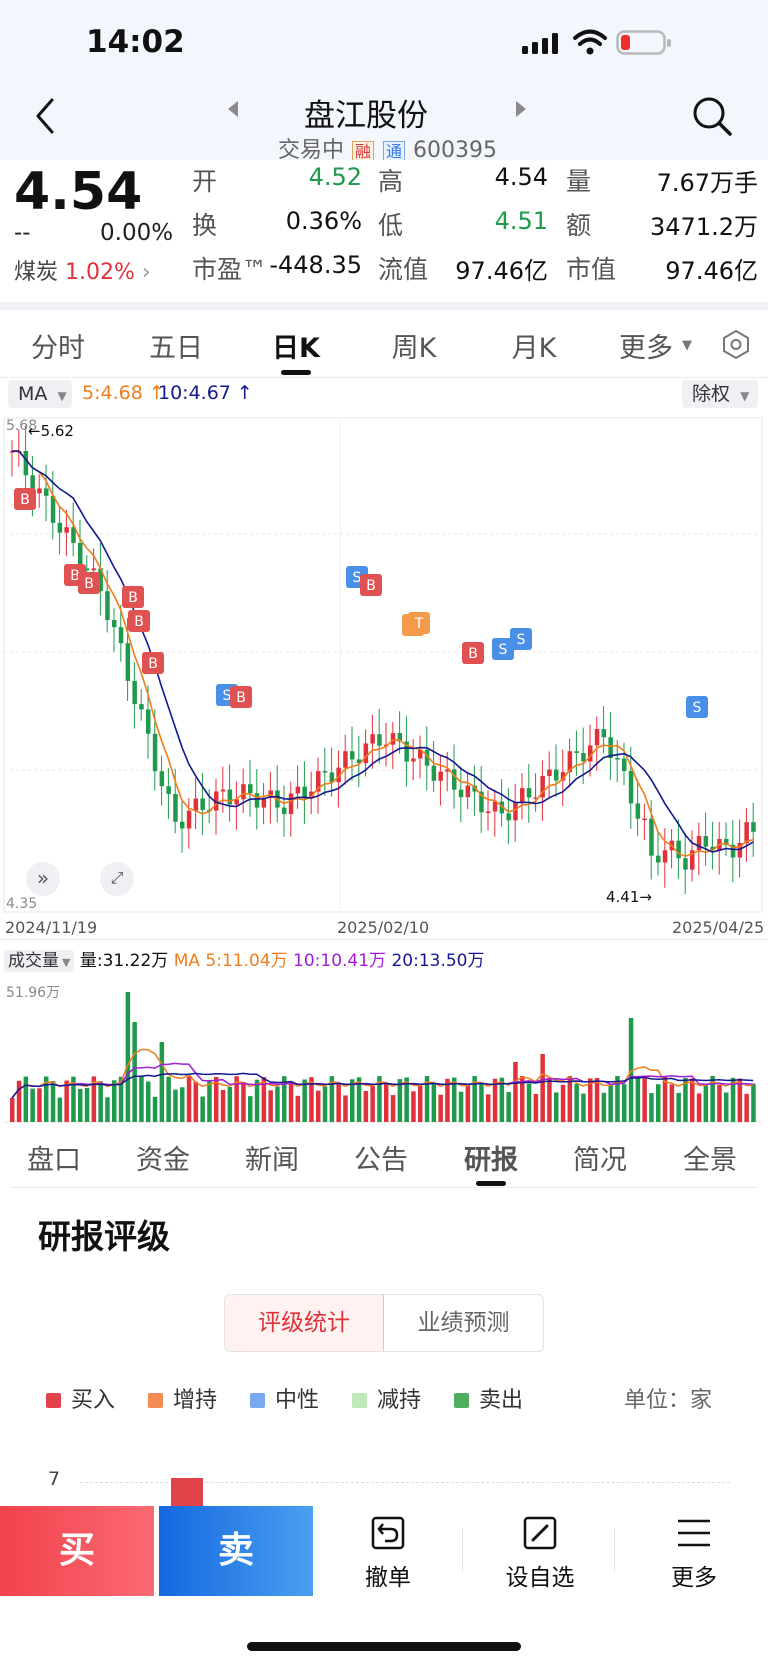 The image size is (768, 1662). Describe the element at coordinates (104, 1236) in the screenshot. I see `research-title: 研报评级` at that location.